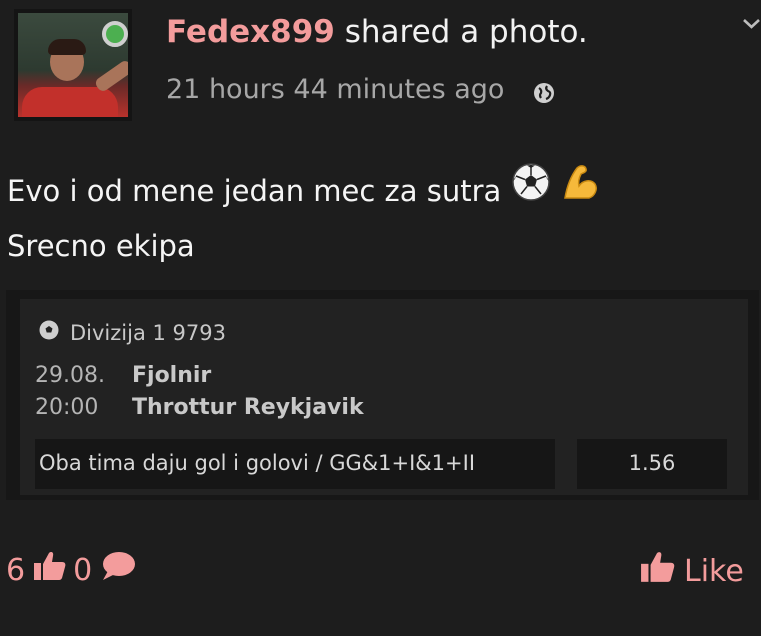 This screenshot has height=636, width=761. I want to click on avatar, so click(73, 65).